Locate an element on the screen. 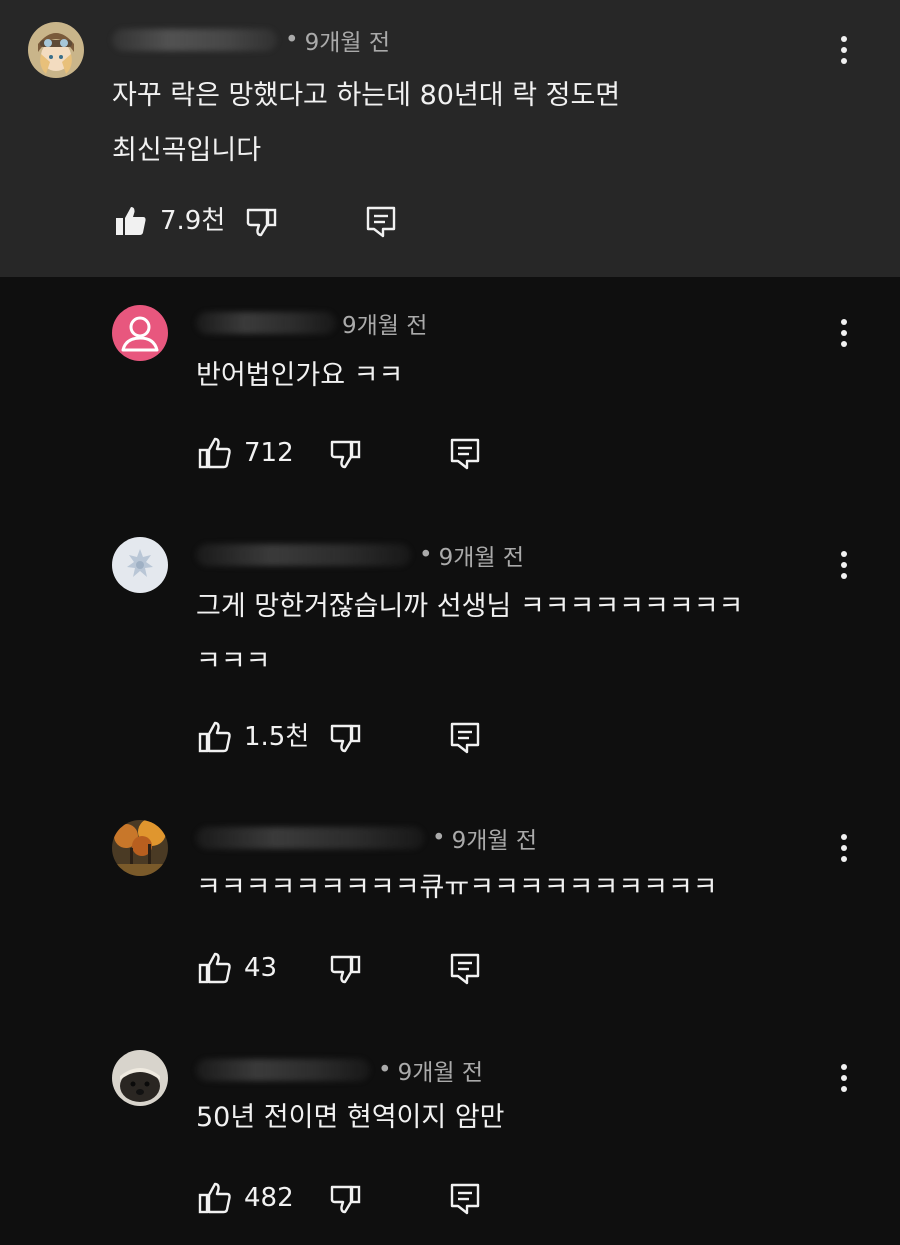  comment-meta: 9개월 전 is located at coordinates (311, 323).